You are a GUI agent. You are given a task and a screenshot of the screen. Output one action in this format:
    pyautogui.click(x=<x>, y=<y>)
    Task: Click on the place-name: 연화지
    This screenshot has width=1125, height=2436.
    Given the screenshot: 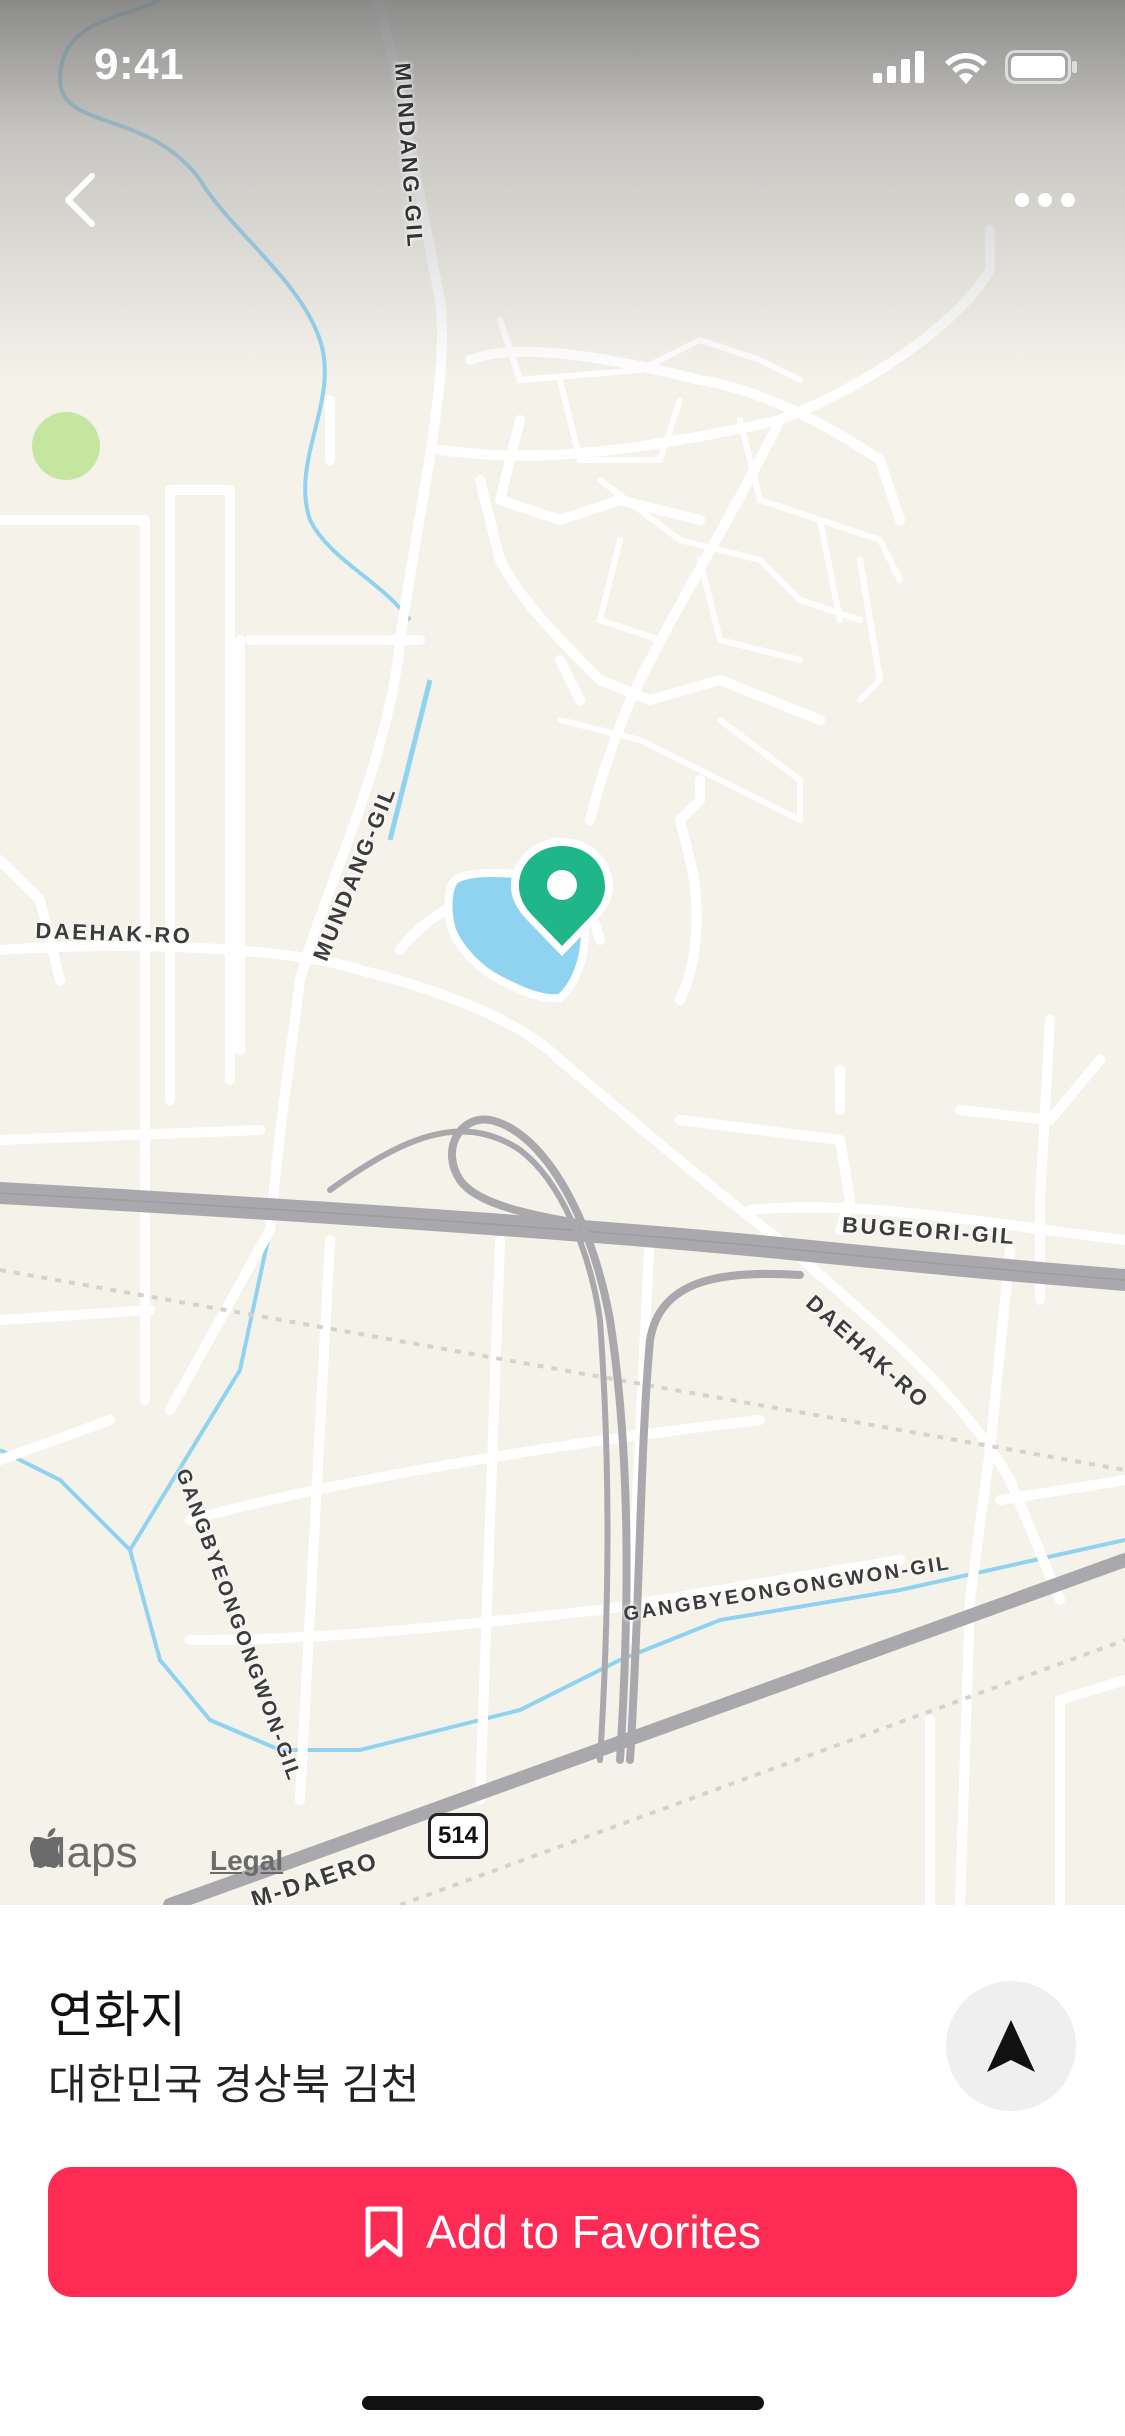 What is the action you would take?
    pyautogui.click(x=117, y=2015)
    